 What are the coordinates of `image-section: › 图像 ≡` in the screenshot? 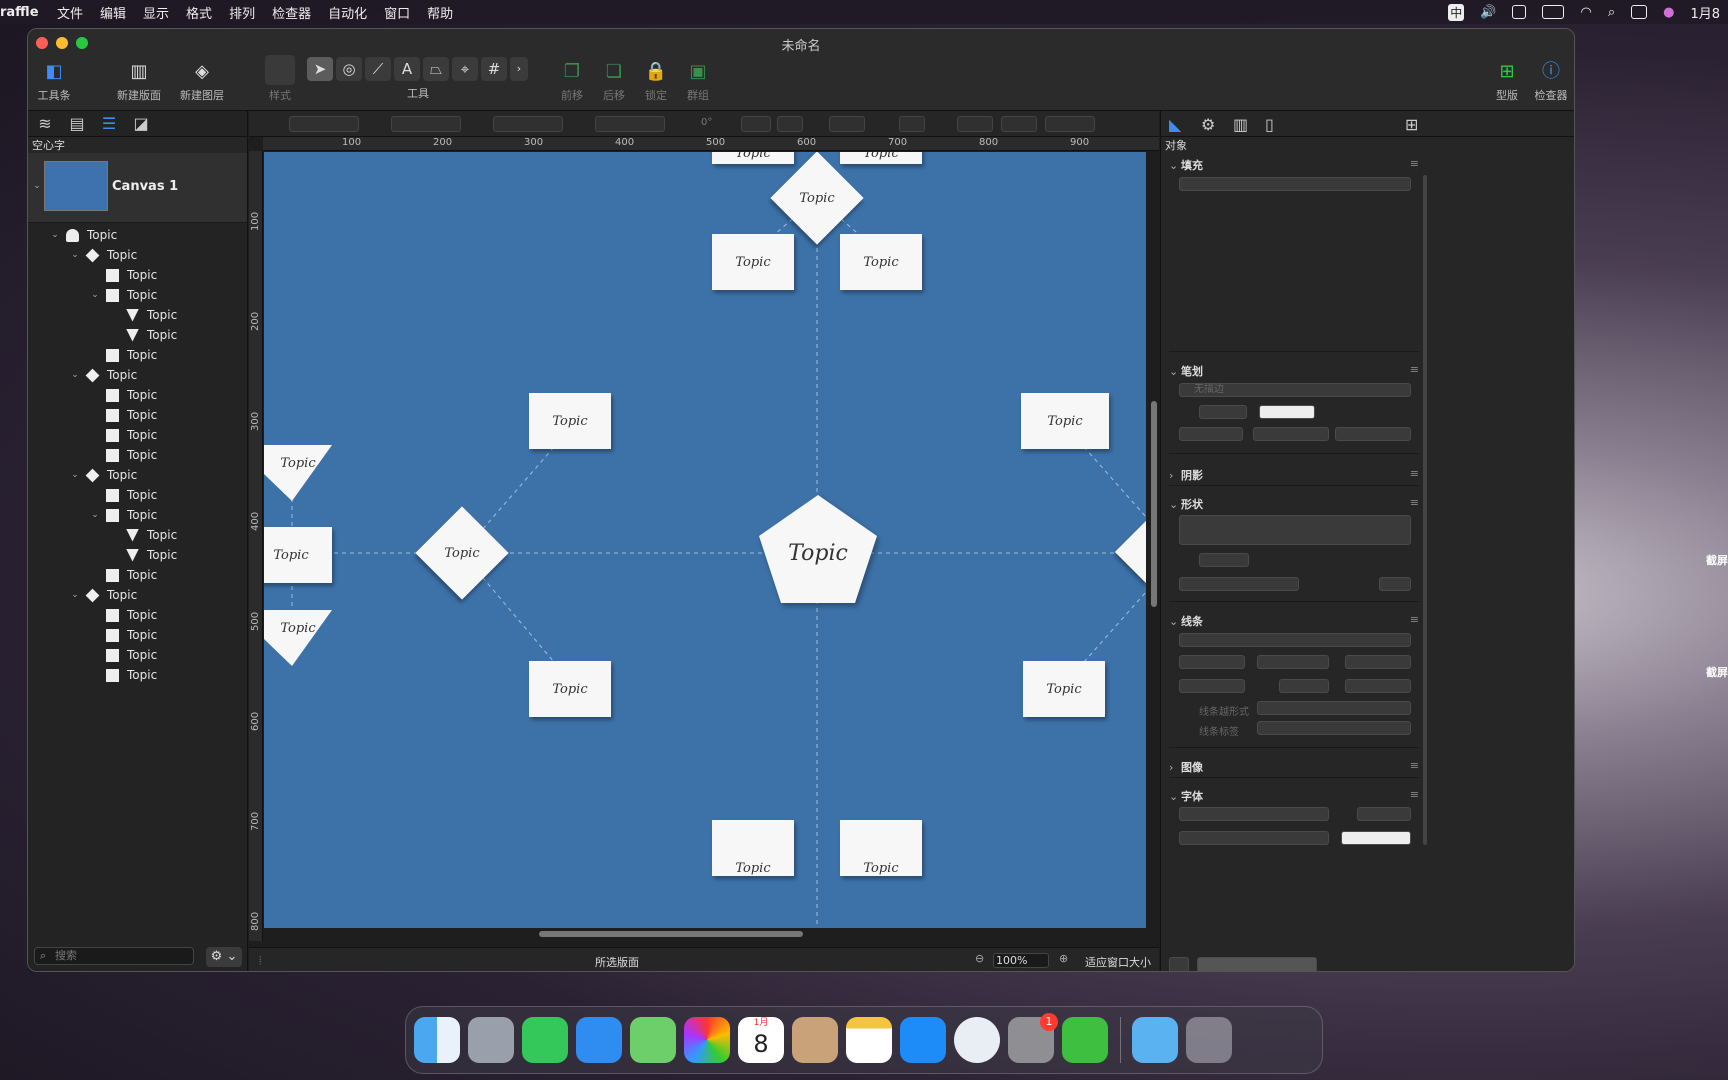 It's located at (1294, 767).